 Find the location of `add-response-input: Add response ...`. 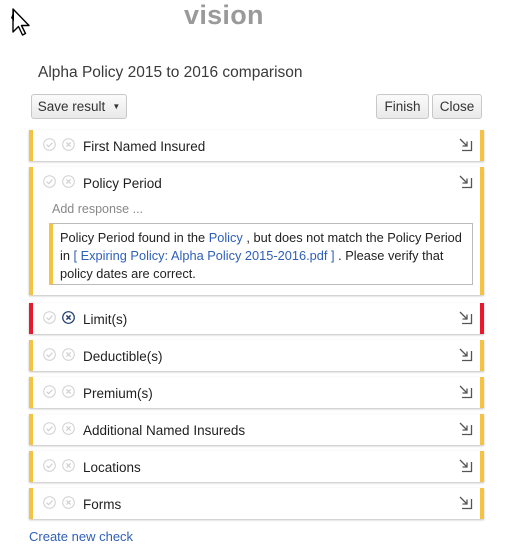

add-response-input: Add response ... is located at coordinates (97, 209).